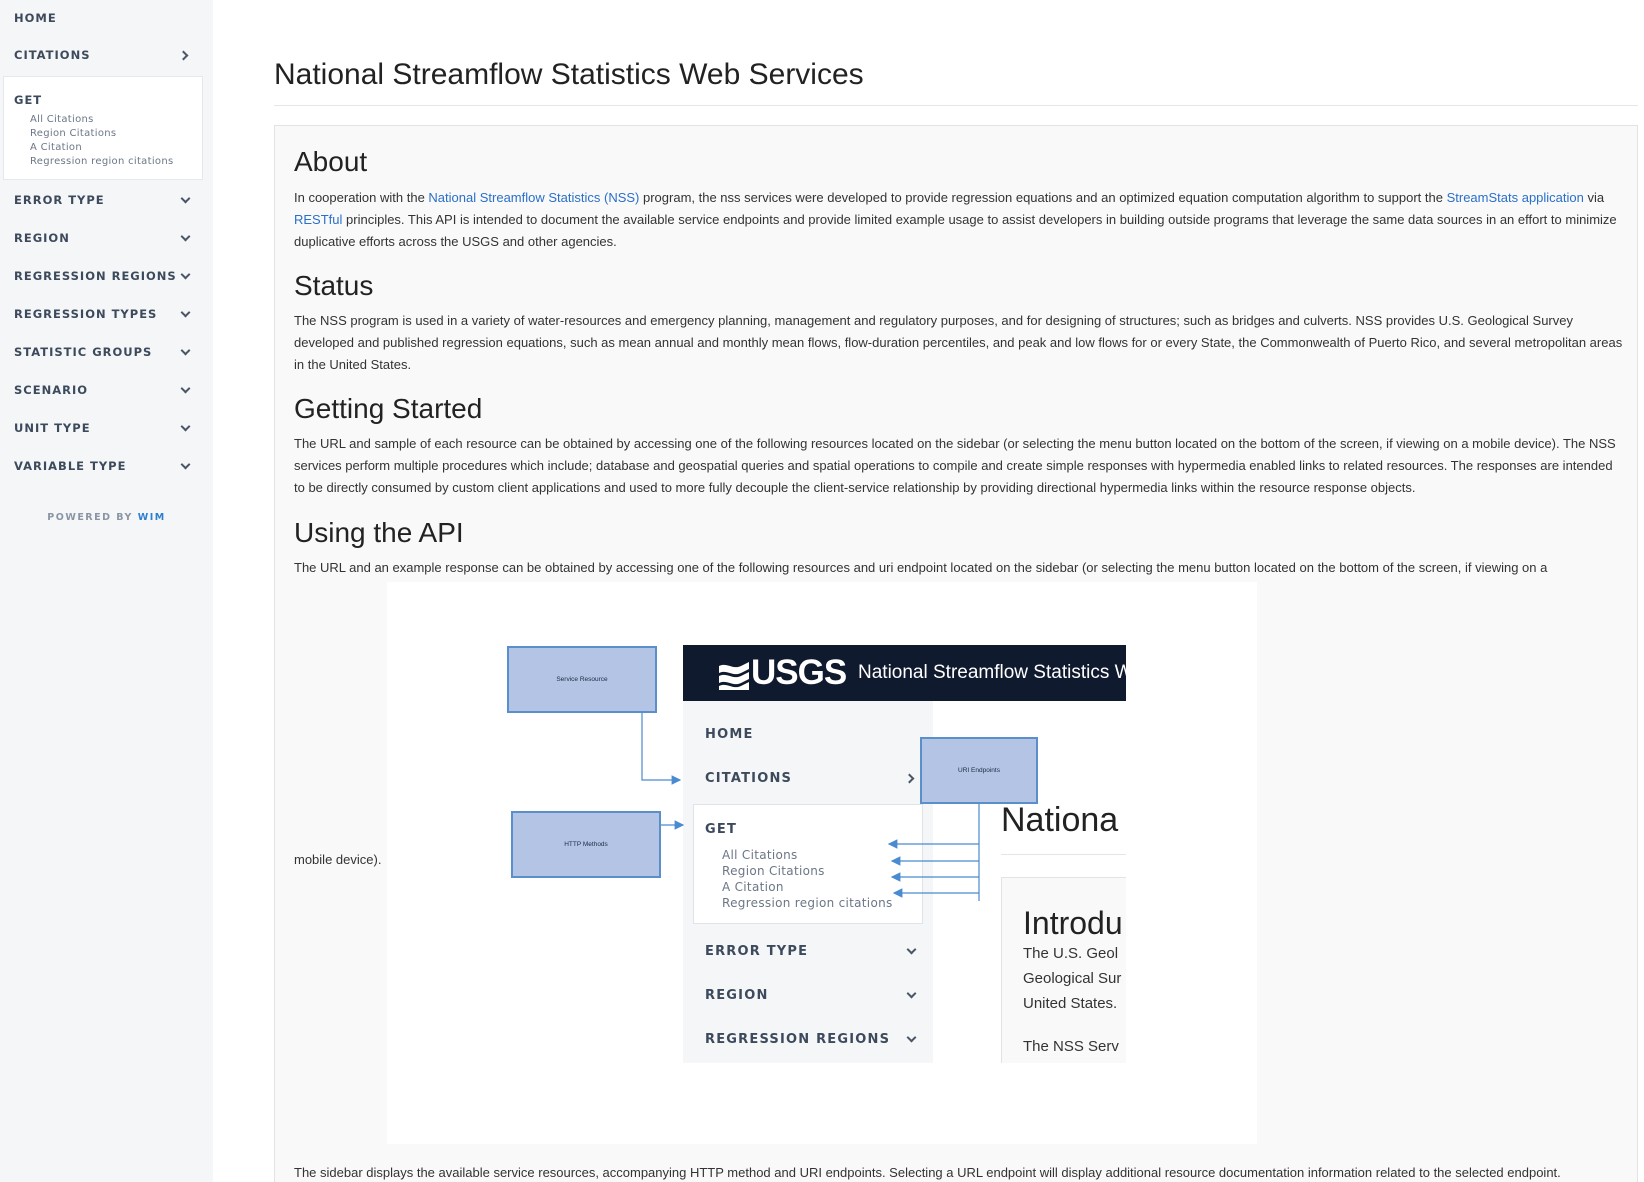  Describe the element at coordinates (101, 161) in the screenshot. I see `link-regression-region-citations: Regression region citations` at that location.